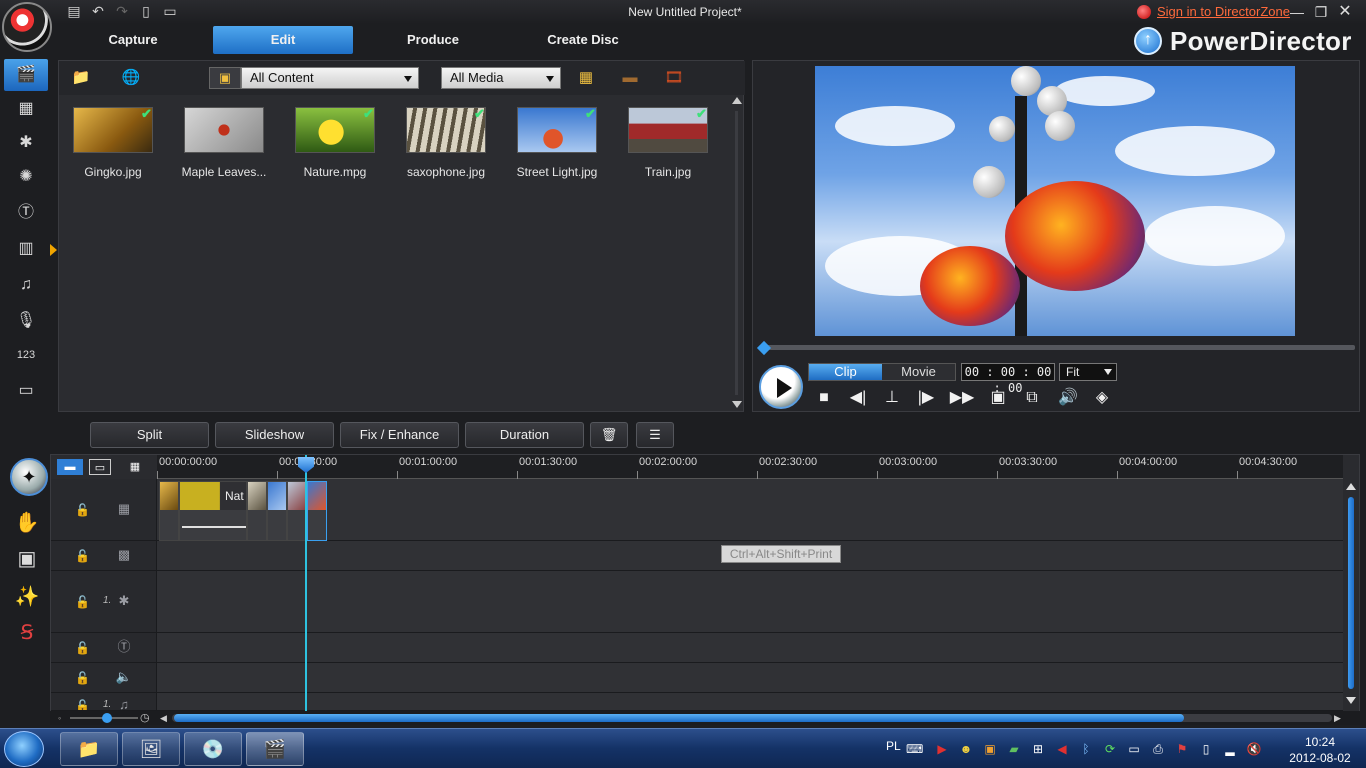  Describe the element at coordinates (1038, 749) in the screenshot. I see `tray-network-icon: ⊞` at that location.